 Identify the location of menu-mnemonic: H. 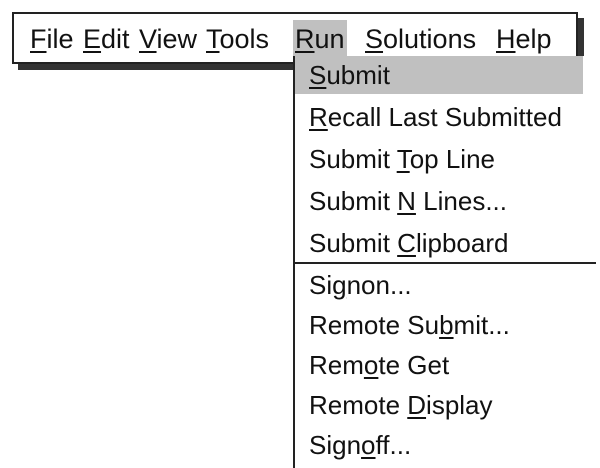
(506, 39).